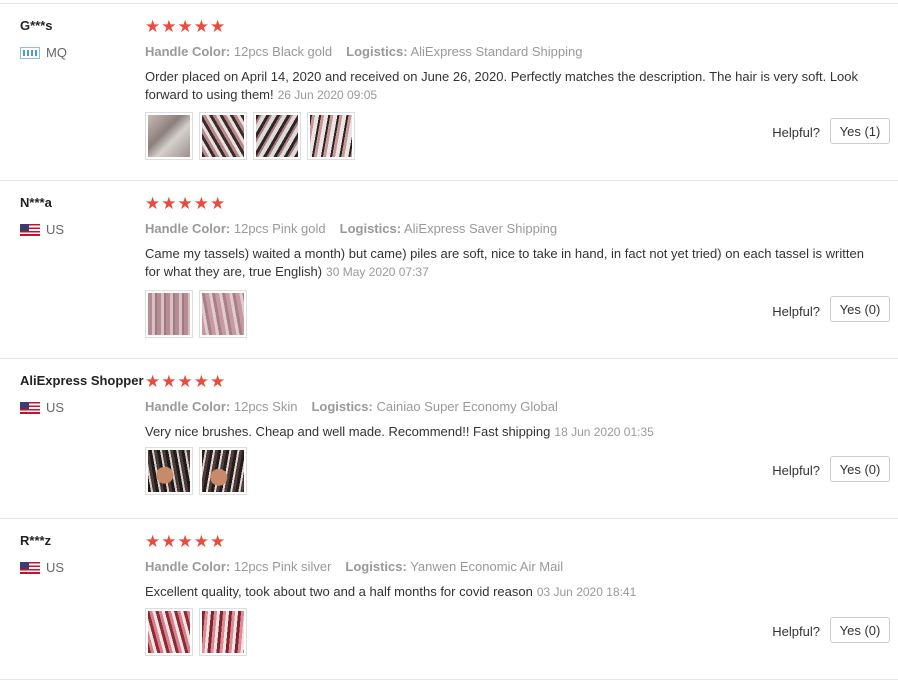 The height and width of the screenshot is (681, 898). Describe the element at coordinates (586, 592) in the screenshot. I see `review-date: 03 Jun 2020 18:41` at that location.